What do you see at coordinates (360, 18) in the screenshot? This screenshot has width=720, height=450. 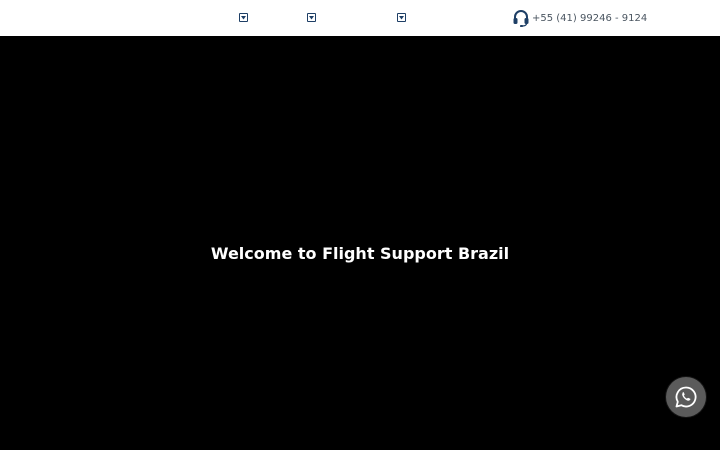 I see `top-navbar: +55 (41) 99246 - 9124` at bounding box center [360, 18].